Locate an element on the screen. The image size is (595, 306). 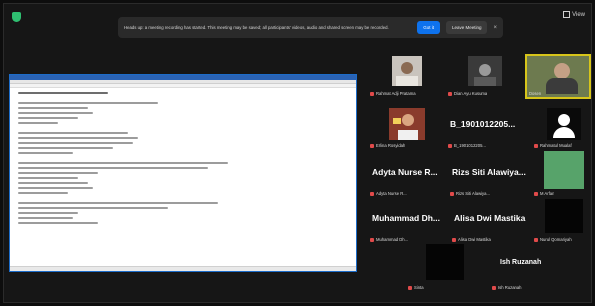
participant-tile: Rahmat Adji Pratama is located at coordinates (407, 75).